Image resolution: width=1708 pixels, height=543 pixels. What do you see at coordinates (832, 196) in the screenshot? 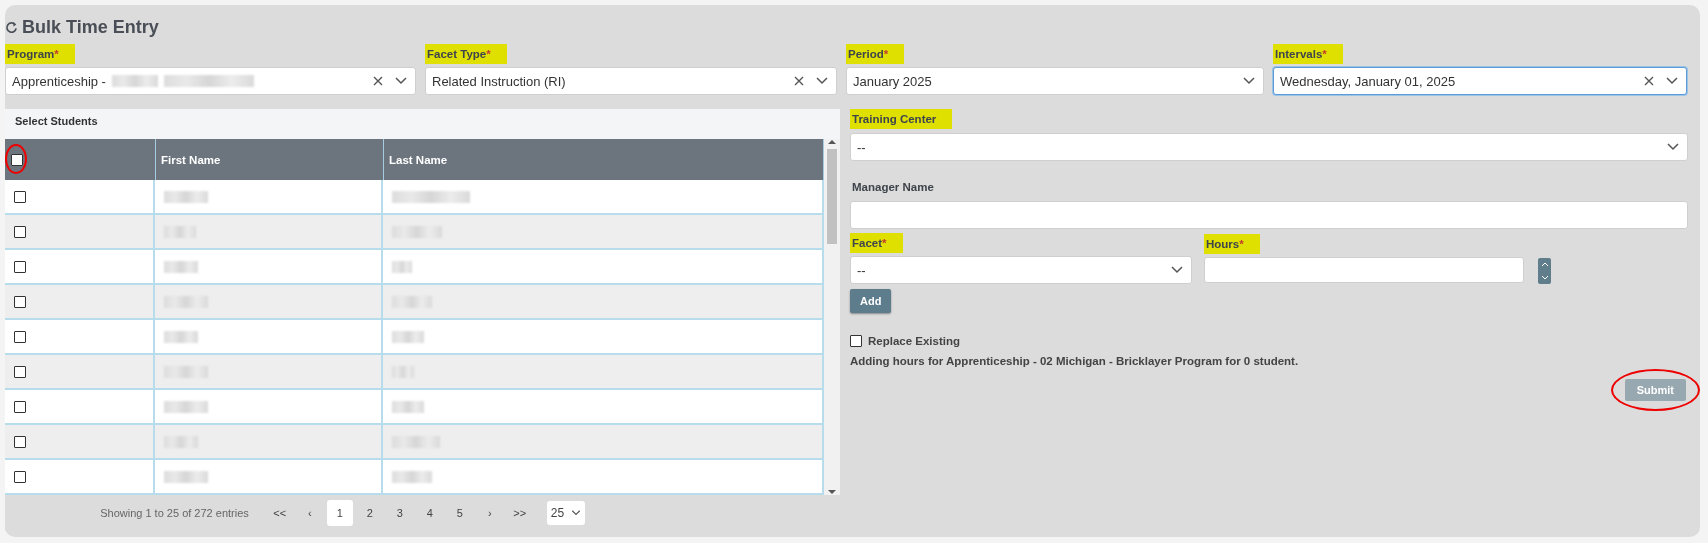
I see `scrollbar-thumb` at bounding box center [832, 196].